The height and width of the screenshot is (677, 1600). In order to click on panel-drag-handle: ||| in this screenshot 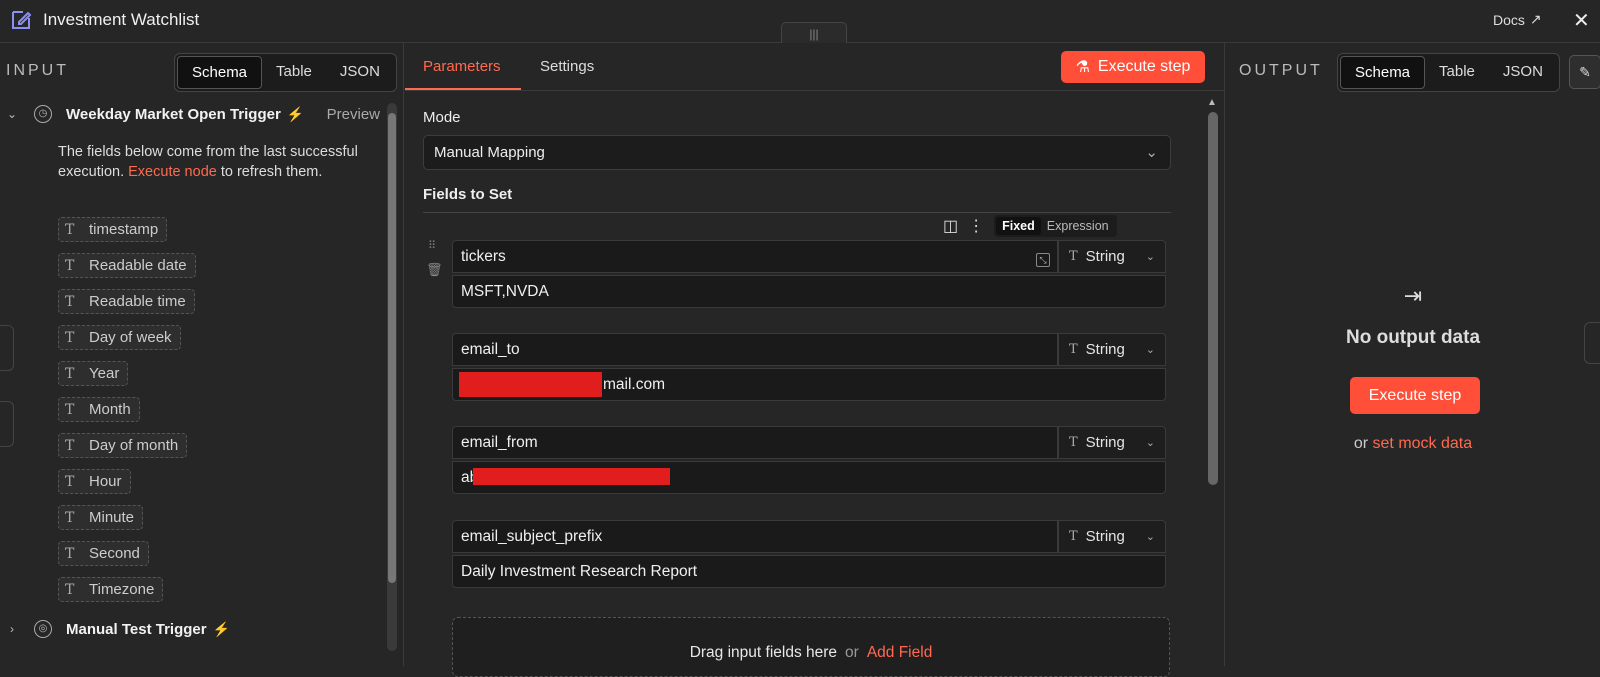, I will do `click(814, 33)`.